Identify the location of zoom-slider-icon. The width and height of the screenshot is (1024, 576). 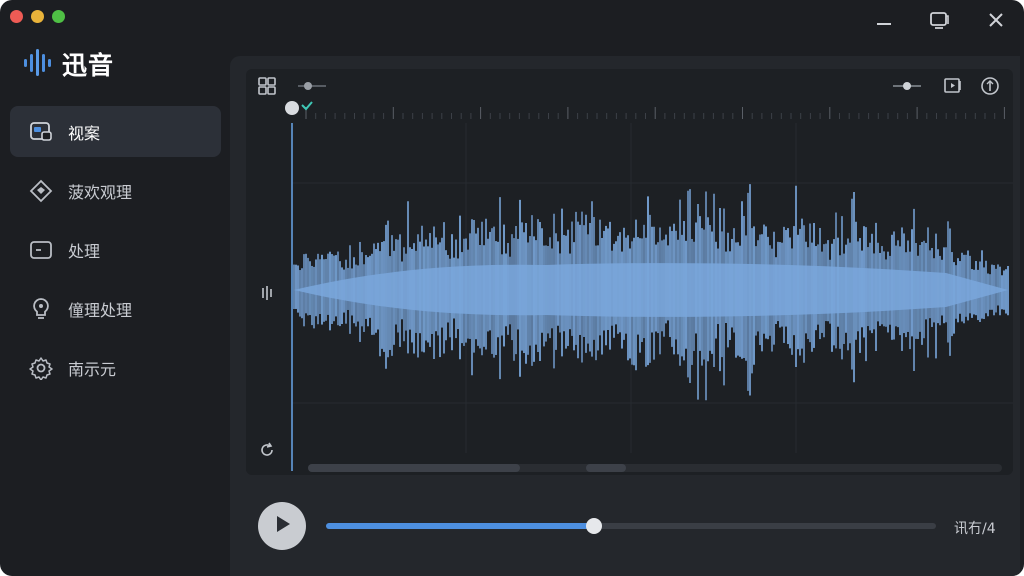
(312, 86).